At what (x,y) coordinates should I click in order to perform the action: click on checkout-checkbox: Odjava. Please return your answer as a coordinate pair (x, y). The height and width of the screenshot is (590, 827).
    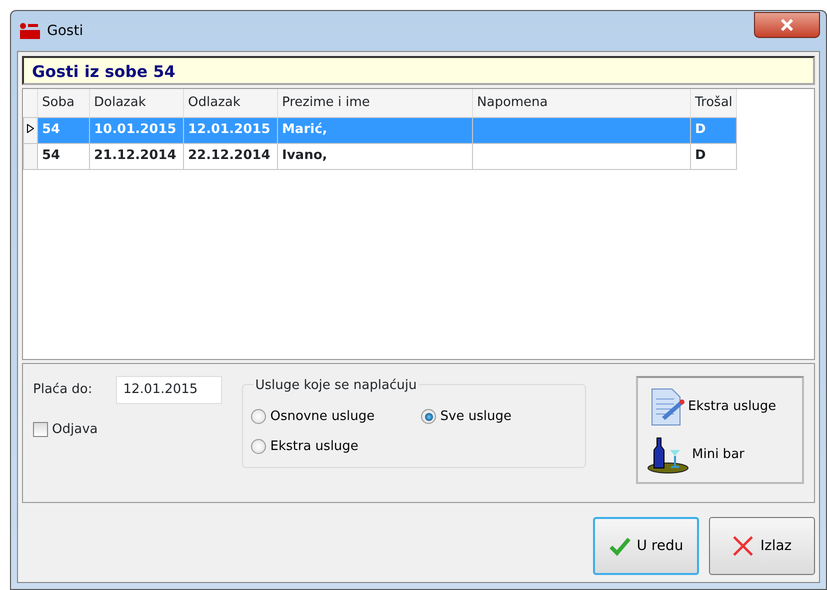
    Looking at the image, I should click on (127, 430).